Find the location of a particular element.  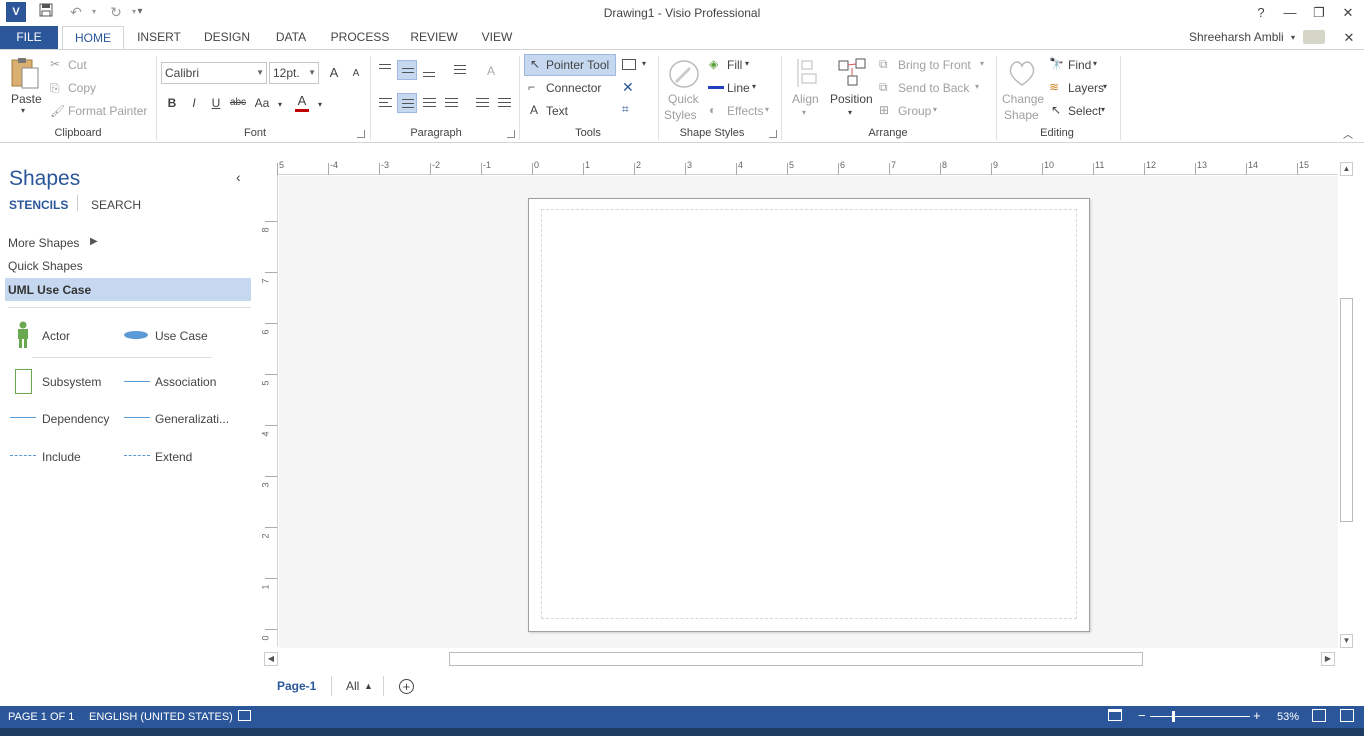

avatar is located at coordinates (1314, 37).